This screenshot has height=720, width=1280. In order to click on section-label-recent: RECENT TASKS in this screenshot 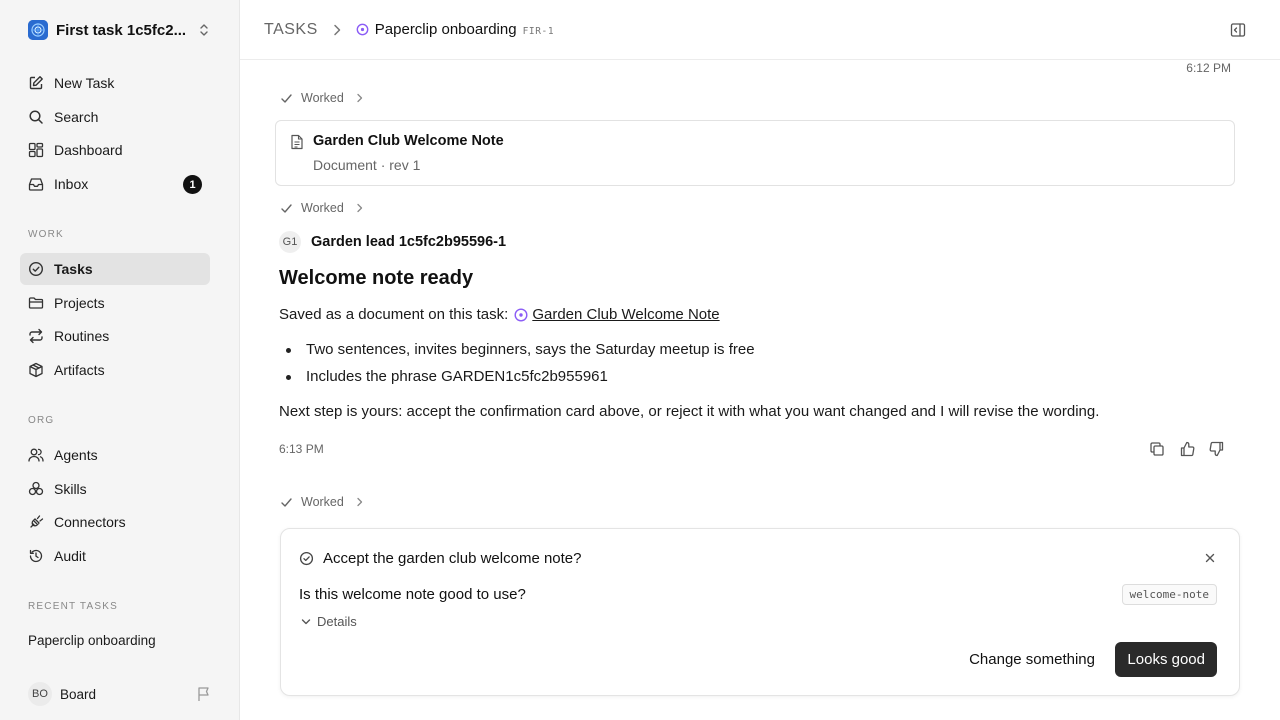, I will do `click(73, 606)`.